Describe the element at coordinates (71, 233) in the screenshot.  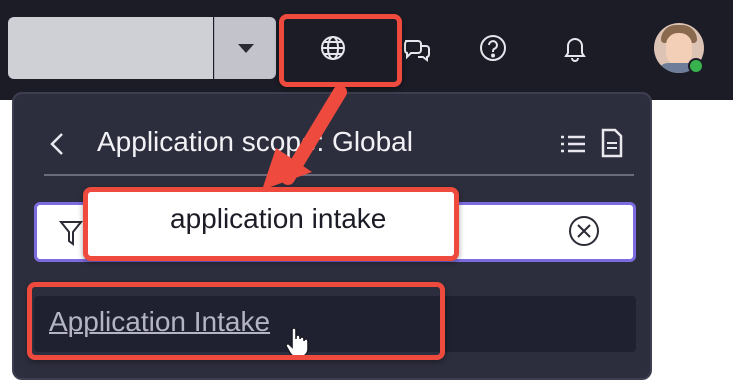
I see `filter-funnel-icon` at that location.